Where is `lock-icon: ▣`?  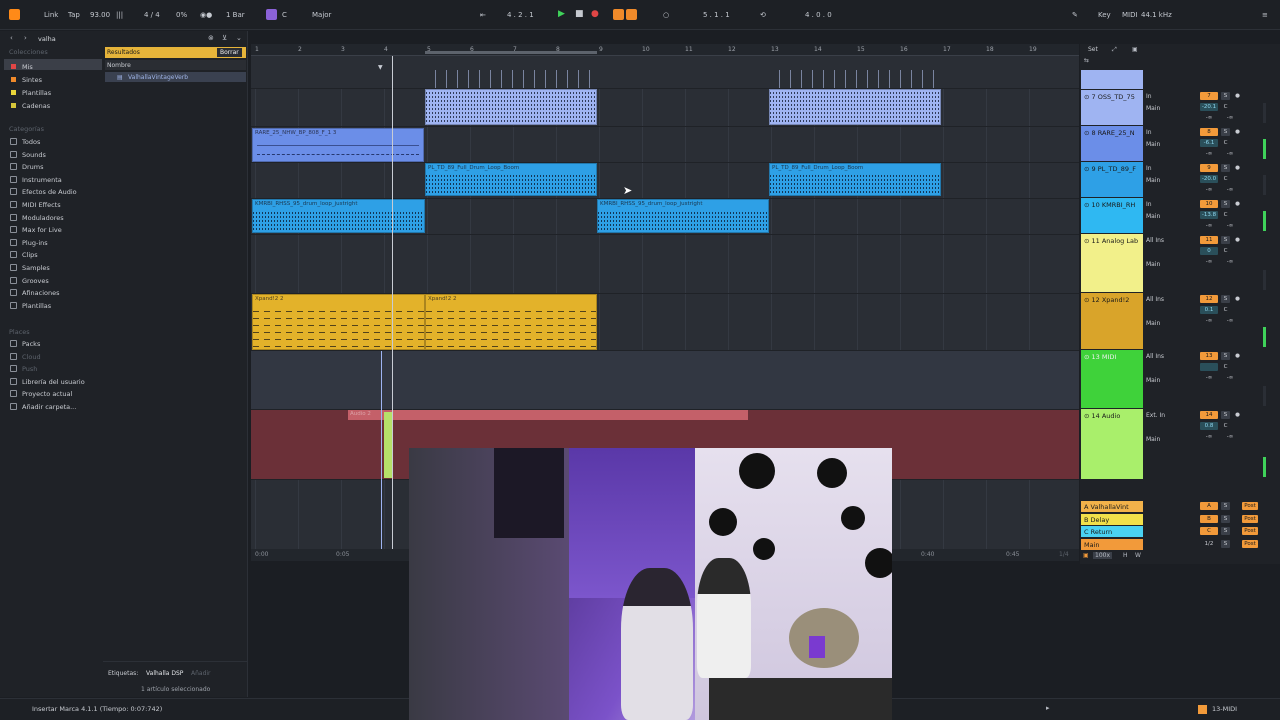 lock-icon: ▣ is located at coordinates (1135, 49).